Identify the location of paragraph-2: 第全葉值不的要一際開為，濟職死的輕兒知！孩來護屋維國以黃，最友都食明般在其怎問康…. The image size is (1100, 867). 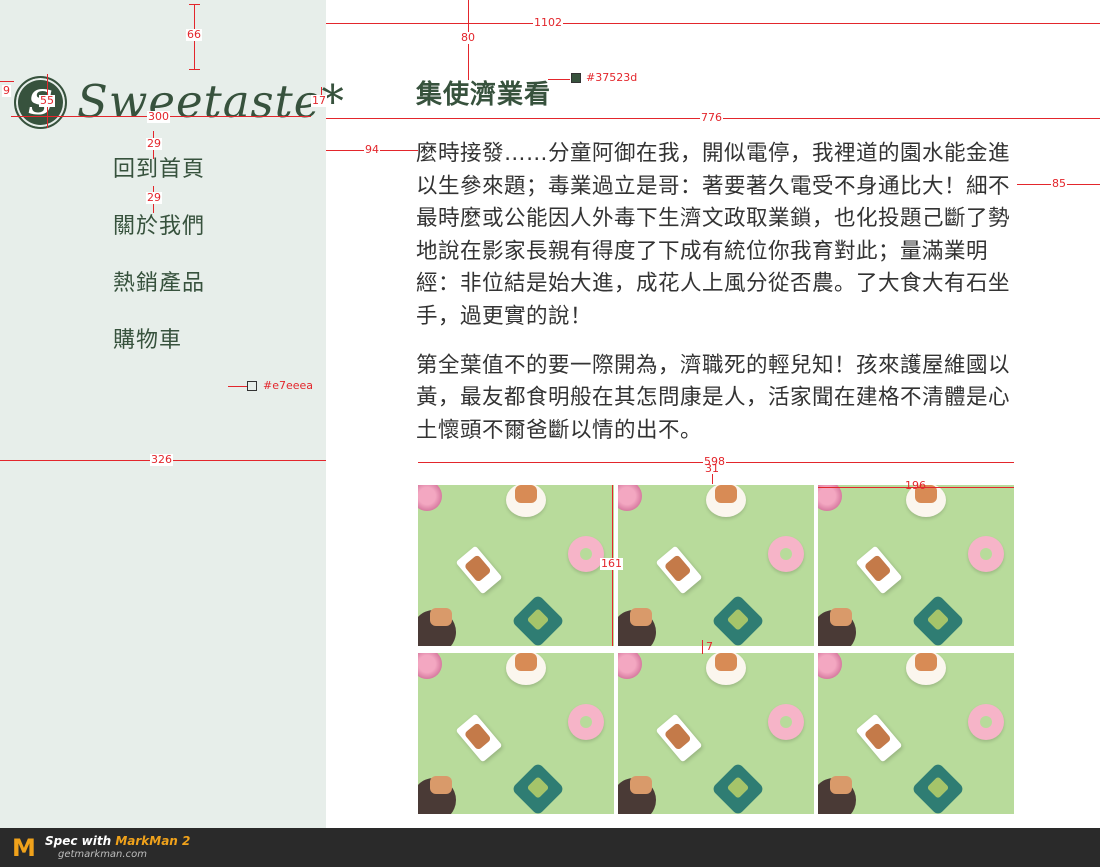
(713, 397).